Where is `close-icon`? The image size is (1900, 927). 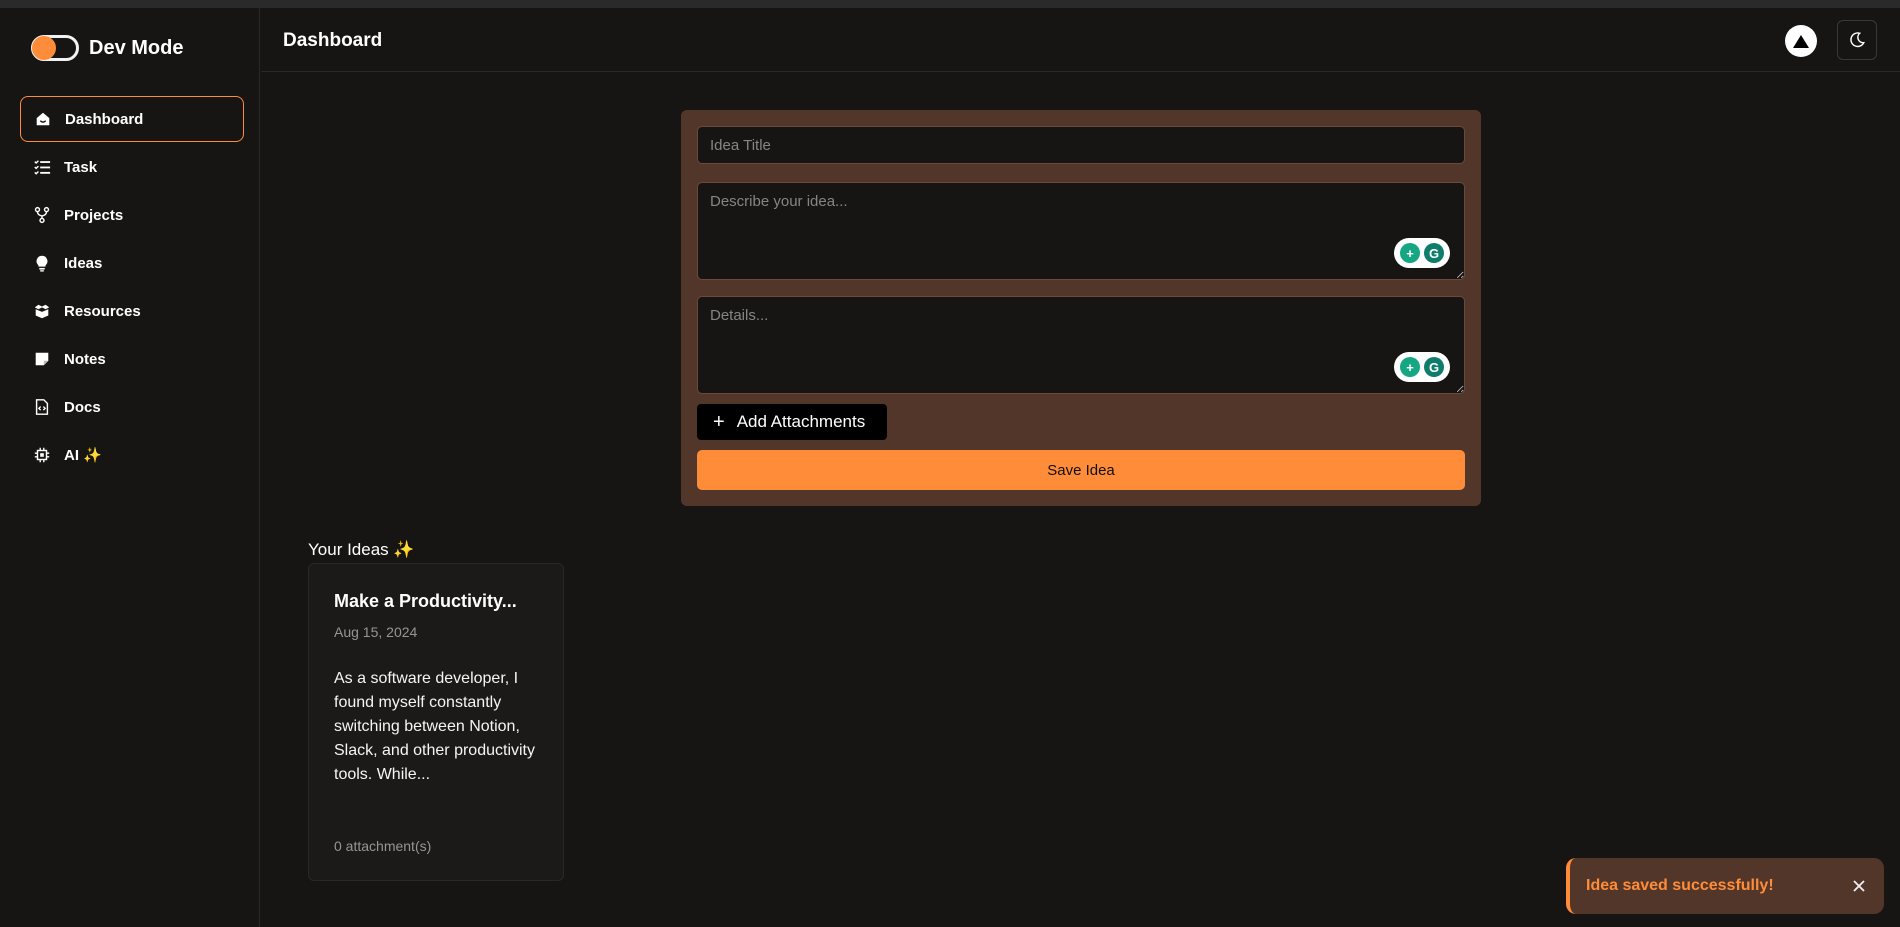 close-icon is located at coordinates (1859, 886).